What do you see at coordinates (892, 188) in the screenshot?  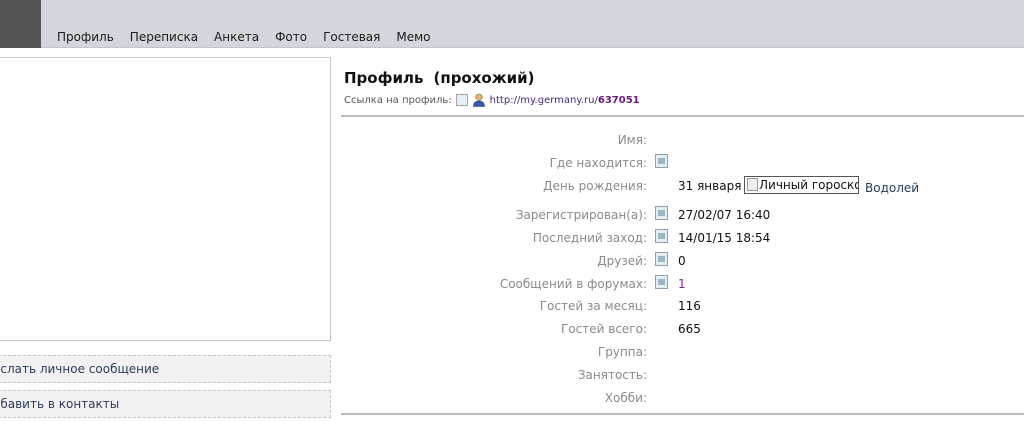 I see `zodiac-sign-link: Водолей` at bounding box center [892, 188].